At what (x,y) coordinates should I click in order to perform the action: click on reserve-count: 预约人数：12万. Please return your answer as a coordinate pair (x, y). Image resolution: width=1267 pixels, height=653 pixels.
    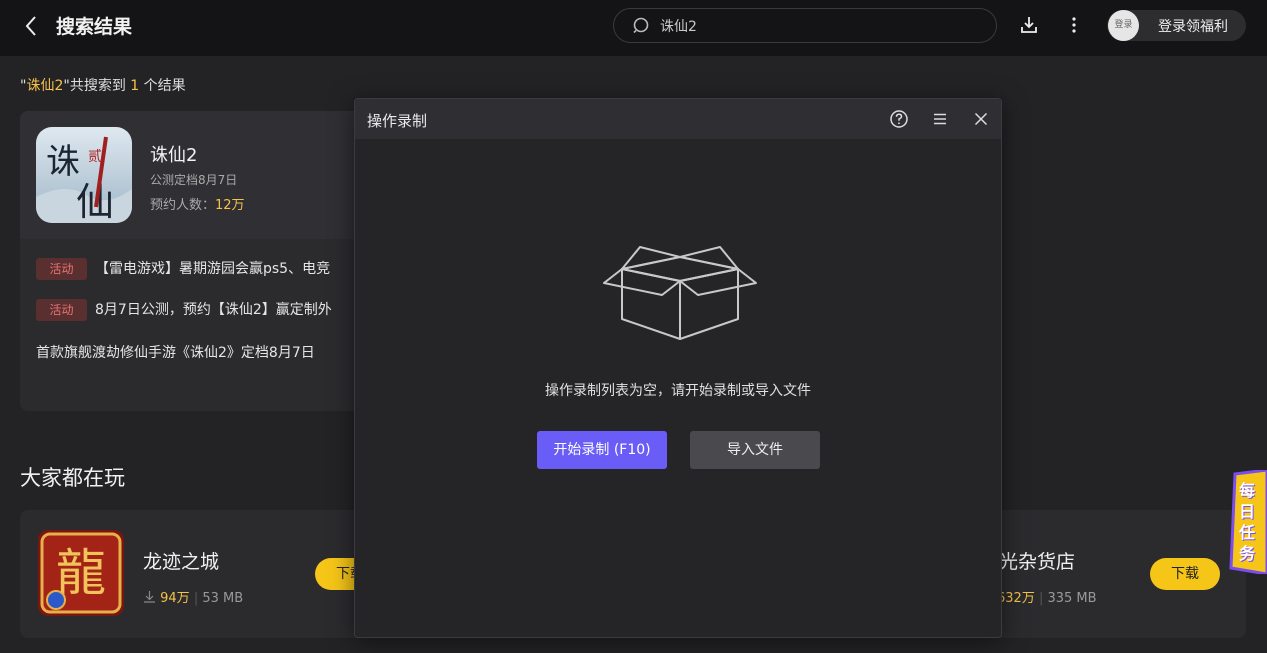
    Looking at the image, I should click on (197, 203).